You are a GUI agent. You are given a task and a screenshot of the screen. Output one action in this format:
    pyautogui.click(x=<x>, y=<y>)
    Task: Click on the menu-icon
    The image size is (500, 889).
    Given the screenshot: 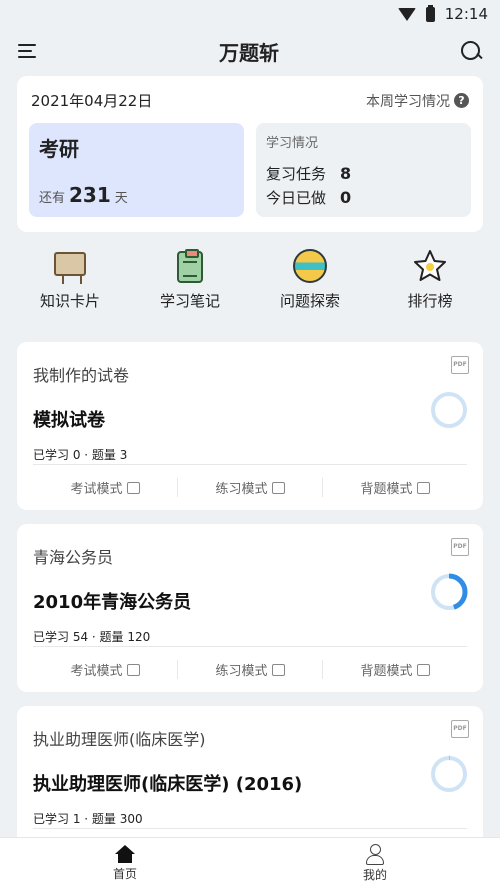 What is the action you would take?
    pyautogui.click(x=28, y=51)
    